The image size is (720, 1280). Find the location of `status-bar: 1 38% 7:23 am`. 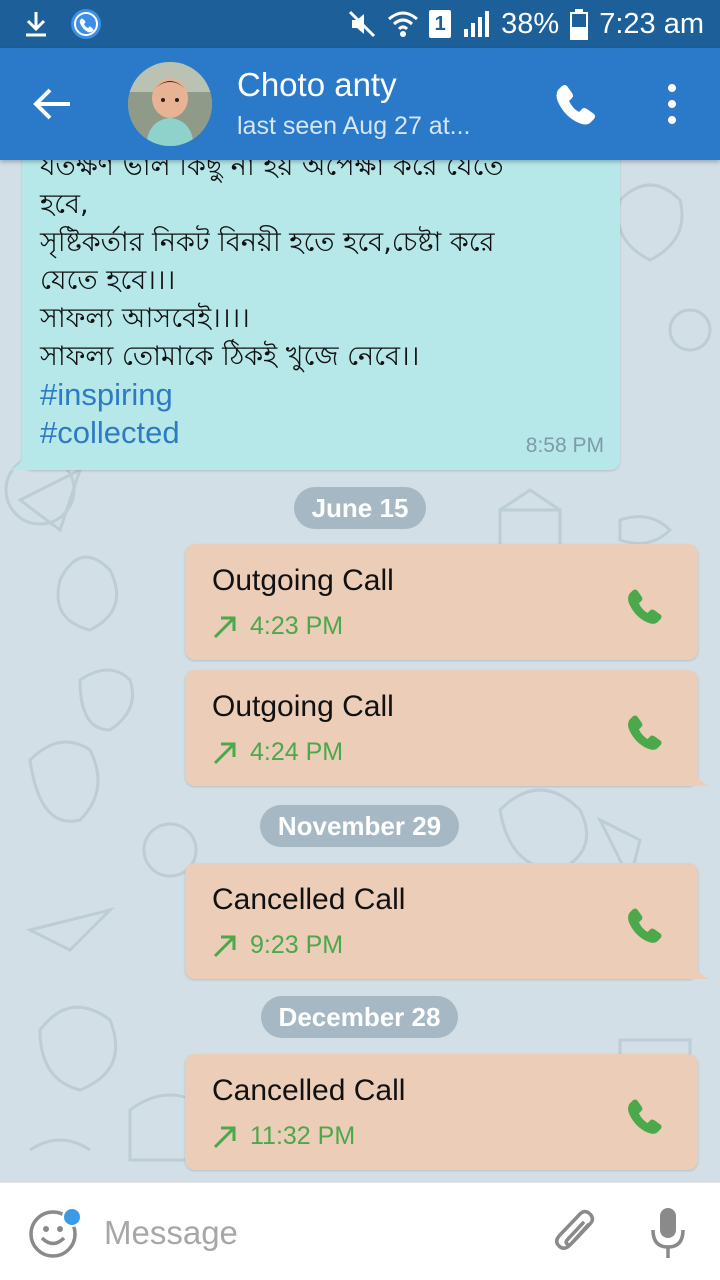

status-bar: 1 38% 7:23 am is located at coordinates (360, 24).